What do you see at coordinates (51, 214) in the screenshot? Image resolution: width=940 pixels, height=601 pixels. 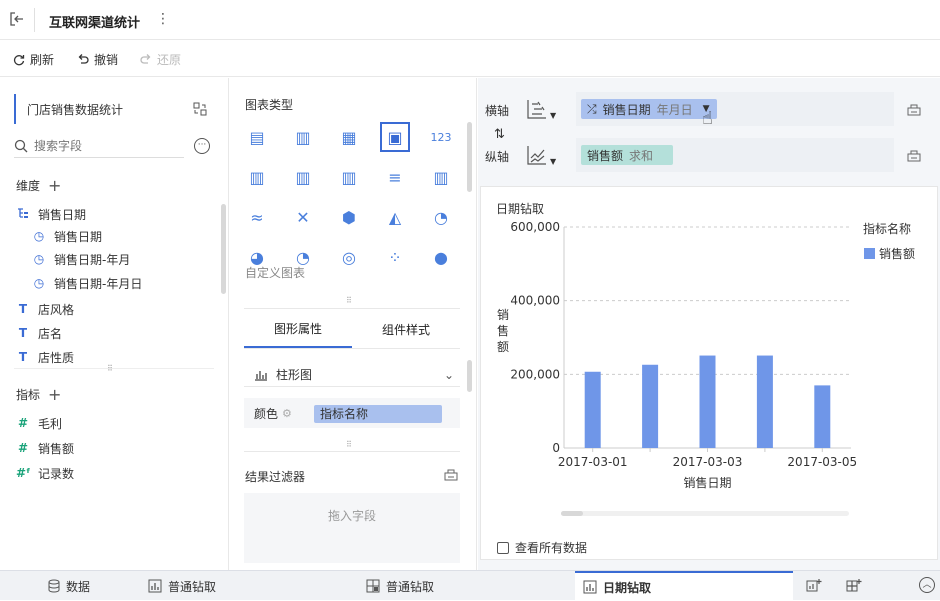 I see `dimension-item: 销售日期` at bounding box center [51, 214].